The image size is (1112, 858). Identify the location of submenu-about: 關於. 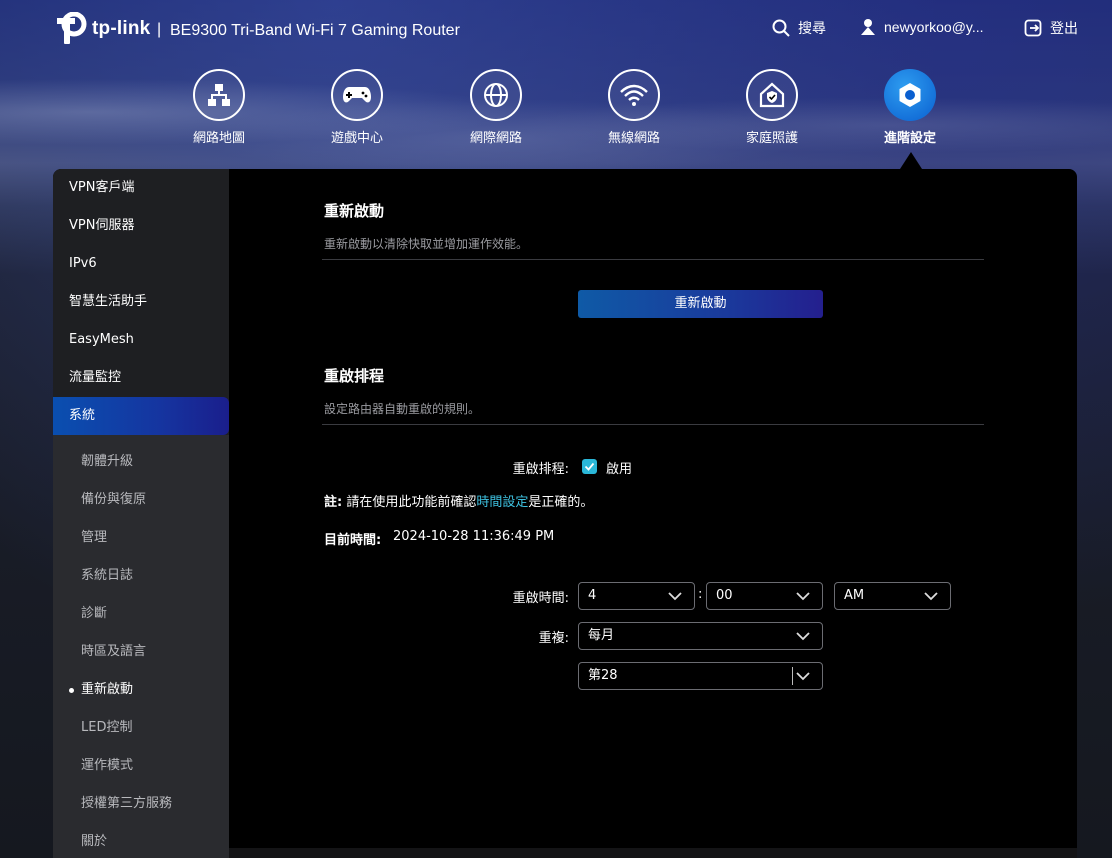
(141, 840).